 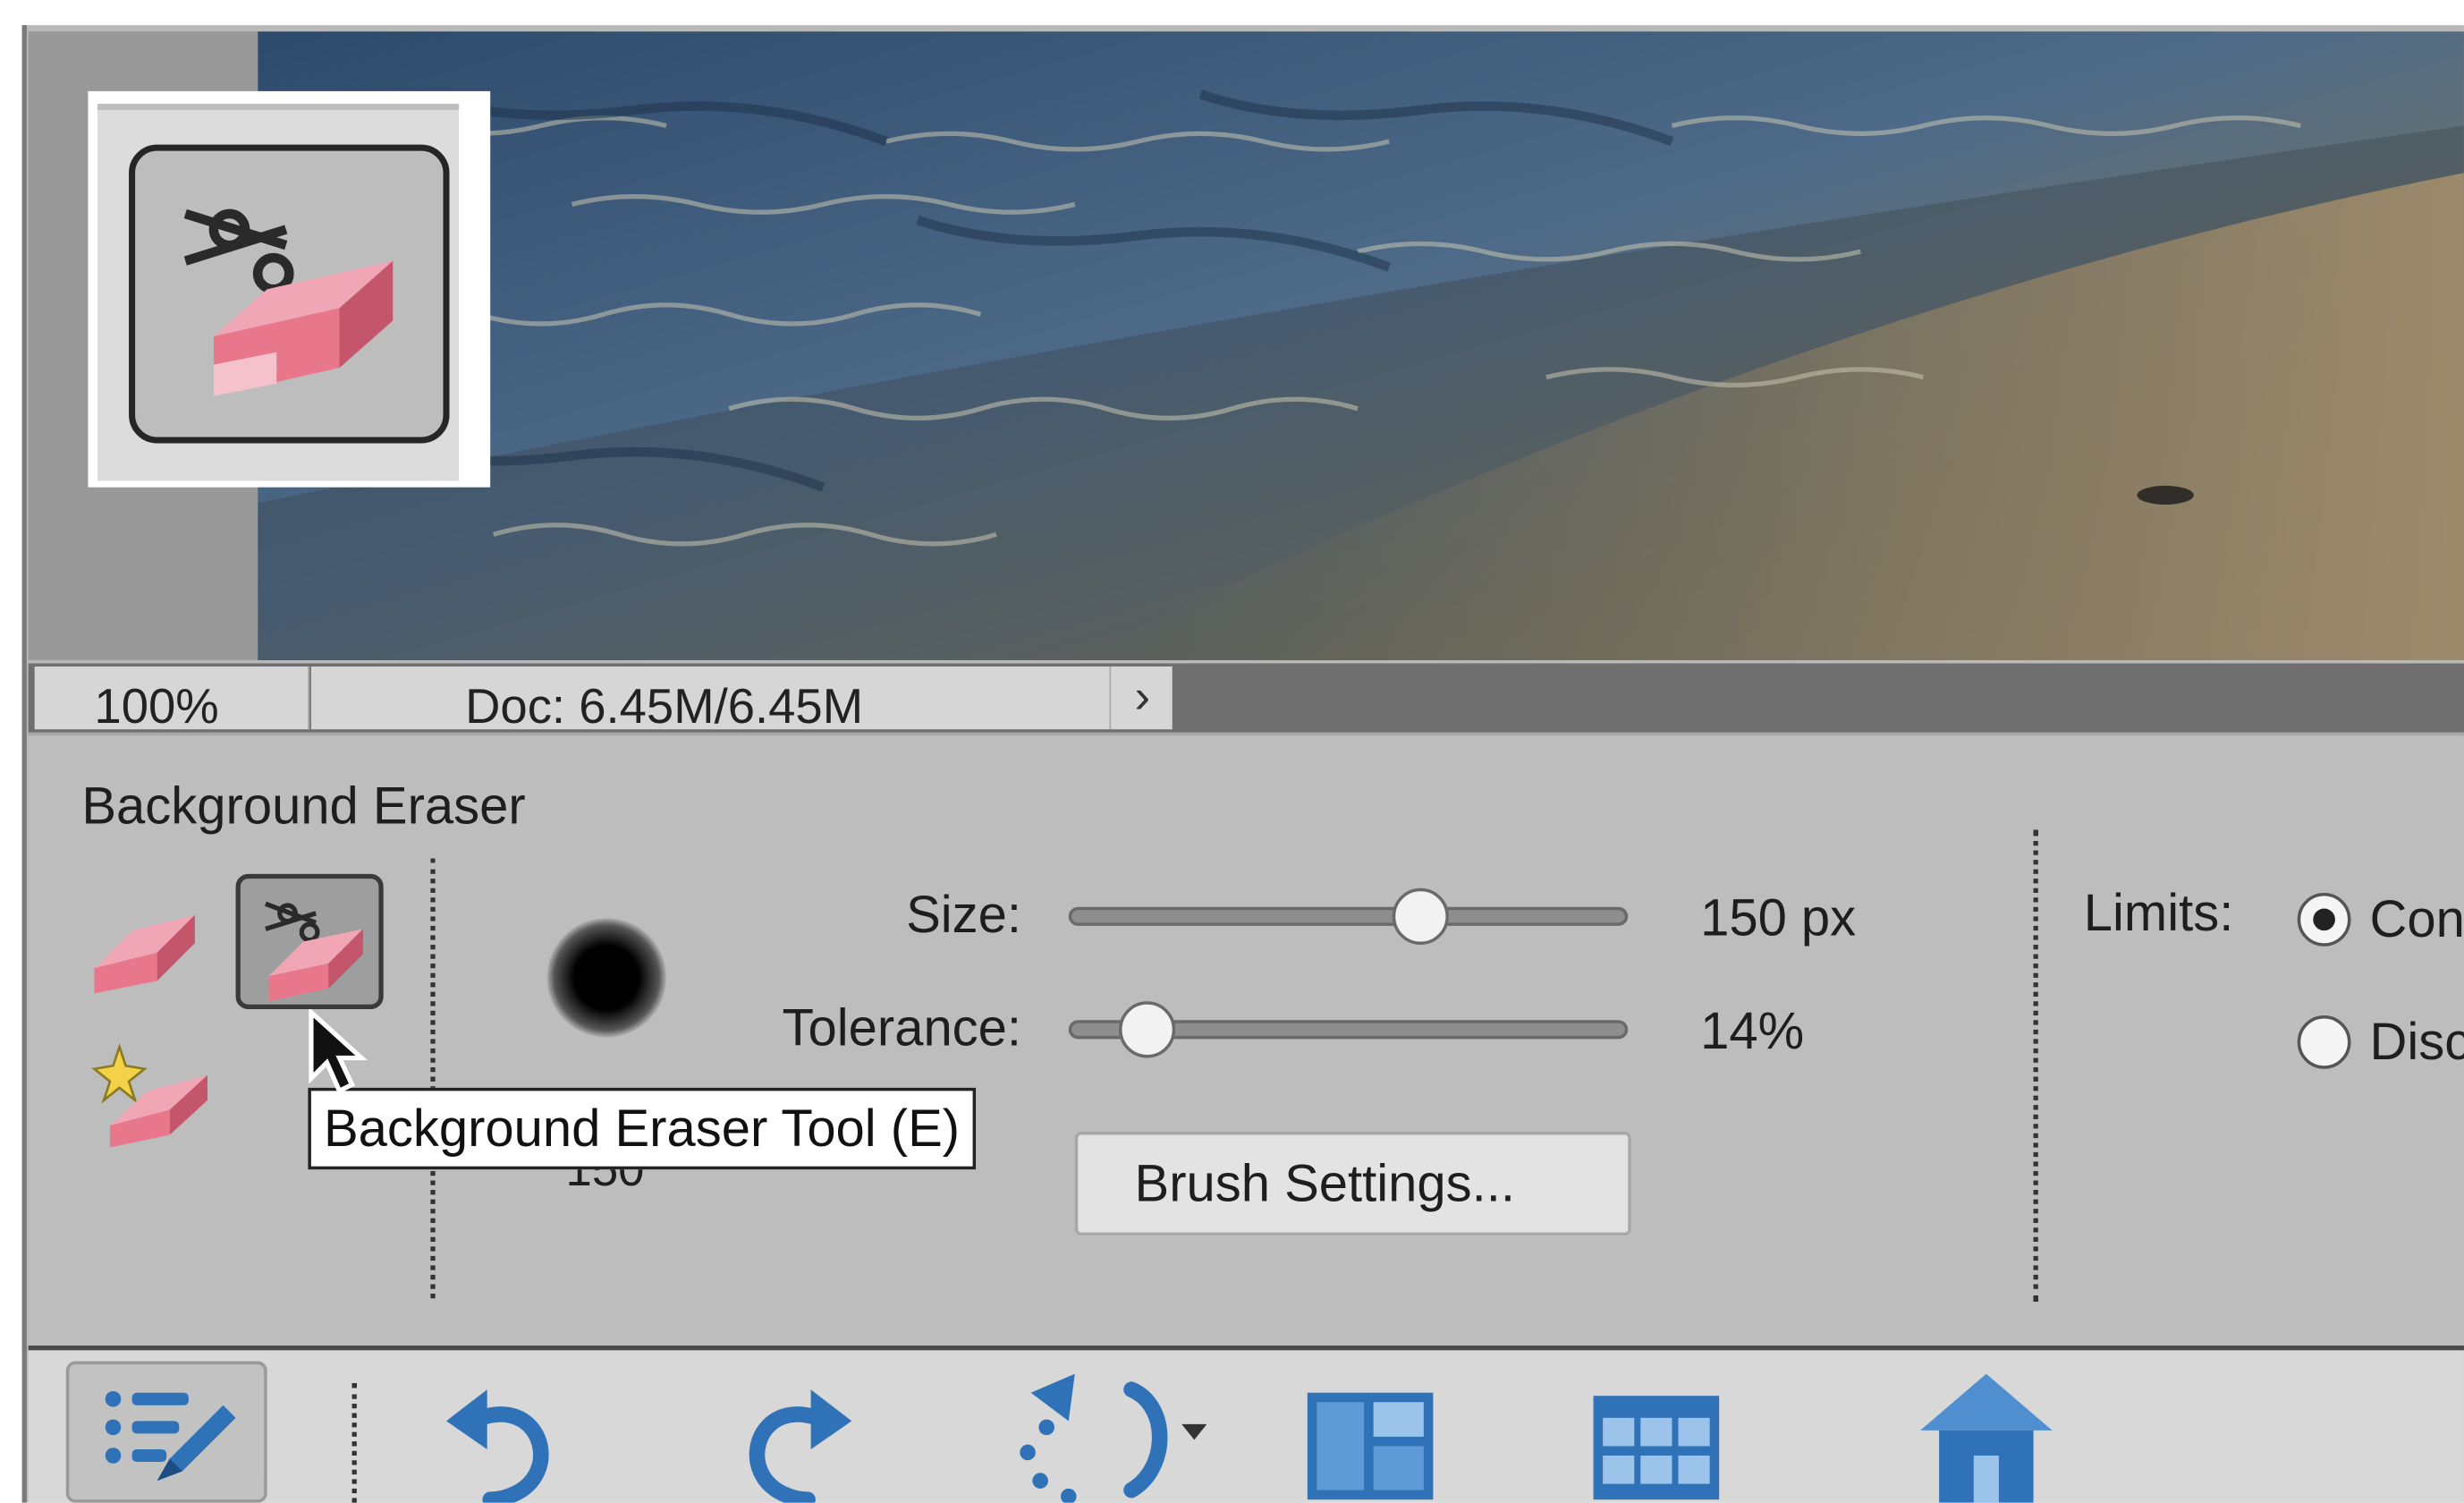 I want to click on size-slider-thumb, so click(x=1421, y=916).